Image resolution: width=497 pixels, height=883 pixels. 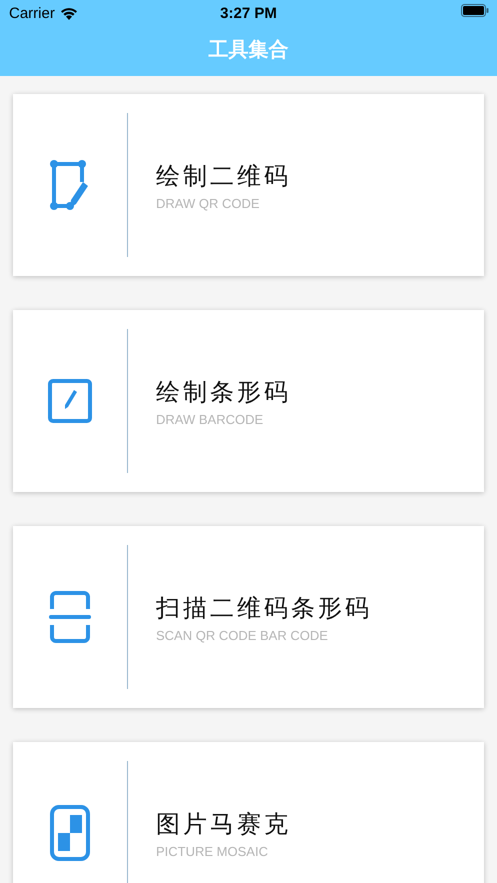 I want to click on mosaic-icon, so click(x=70, y=833).